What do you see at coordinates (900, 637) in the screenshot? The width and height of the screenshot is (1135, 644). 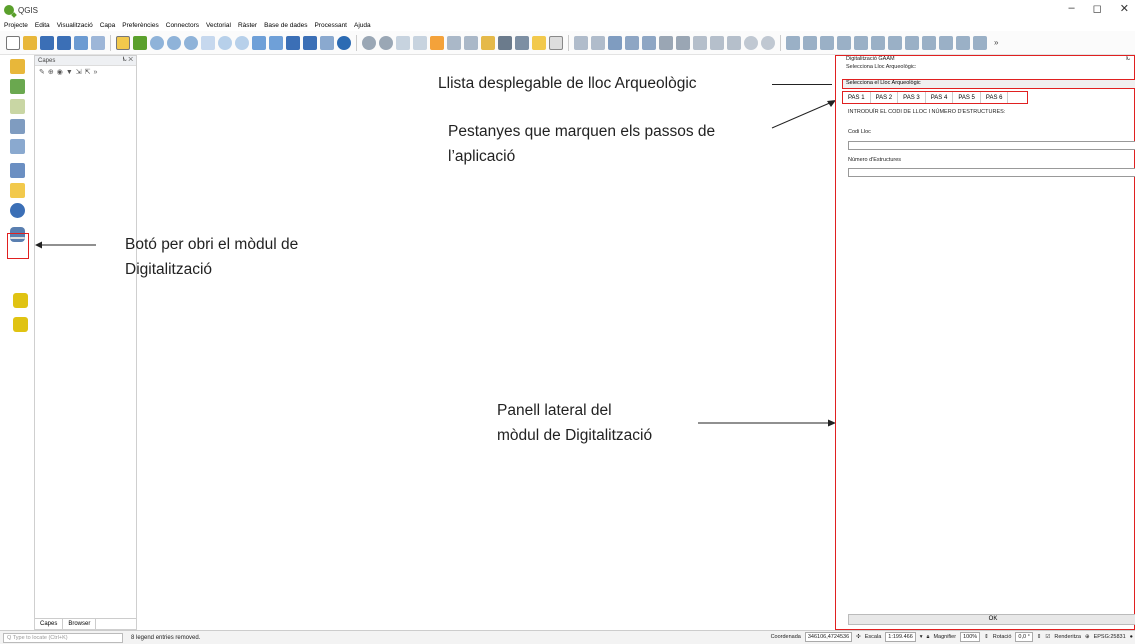 I see `scale-field: 1:199.466` at bounding box center [900, 637].